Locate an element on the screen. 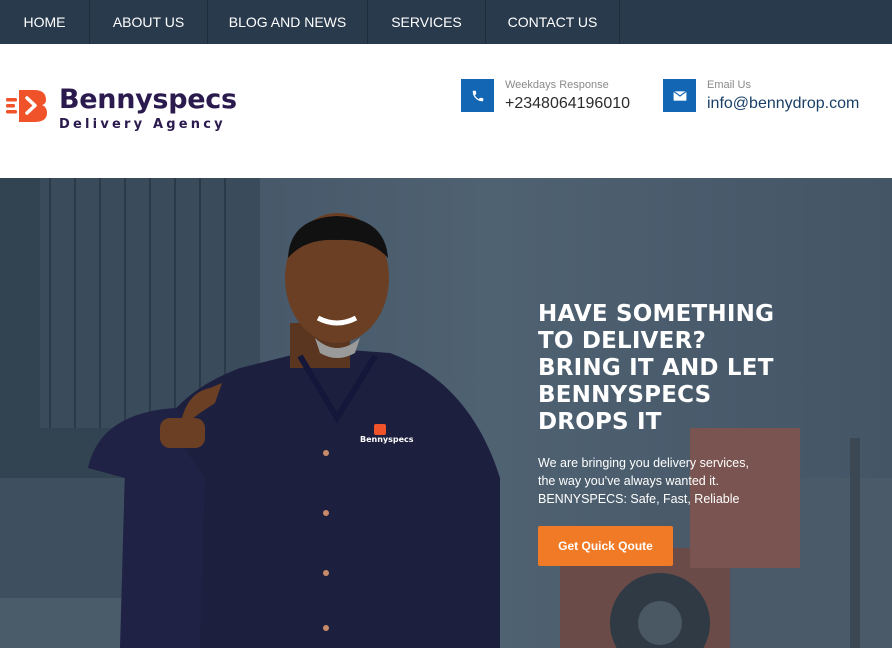 The image size is (892, 648). contact-phone: Weekdays Response +2348064196010 is located at coordinates (545, 96).